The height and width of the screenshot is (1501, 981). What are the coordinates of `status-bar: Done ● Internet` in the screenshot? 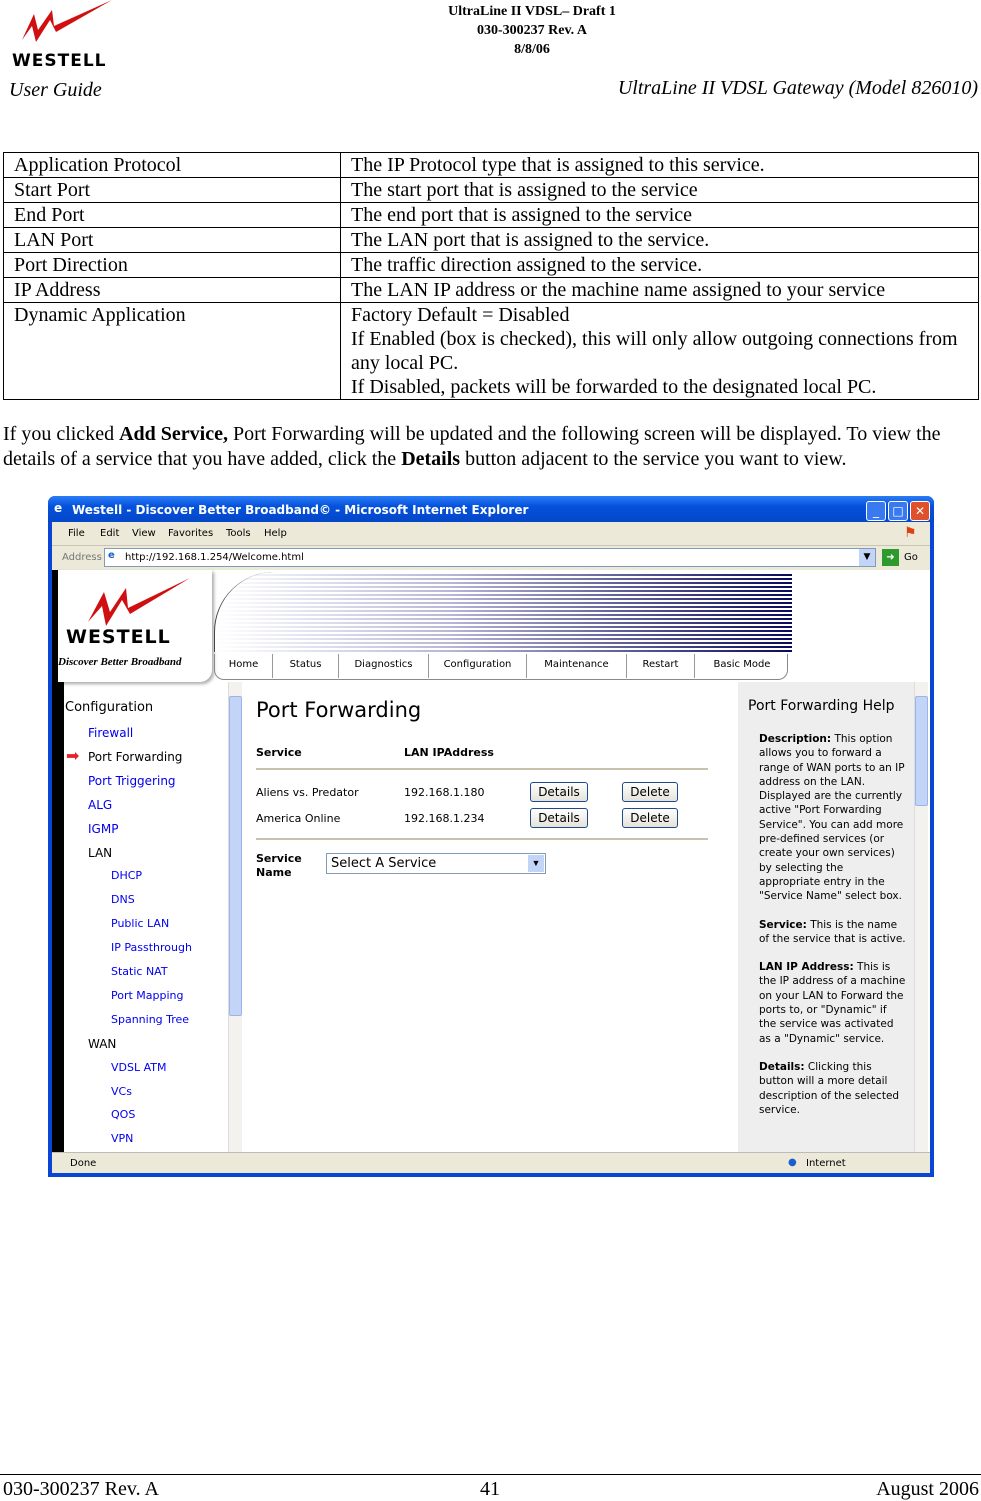 It's located at (491, 1162).